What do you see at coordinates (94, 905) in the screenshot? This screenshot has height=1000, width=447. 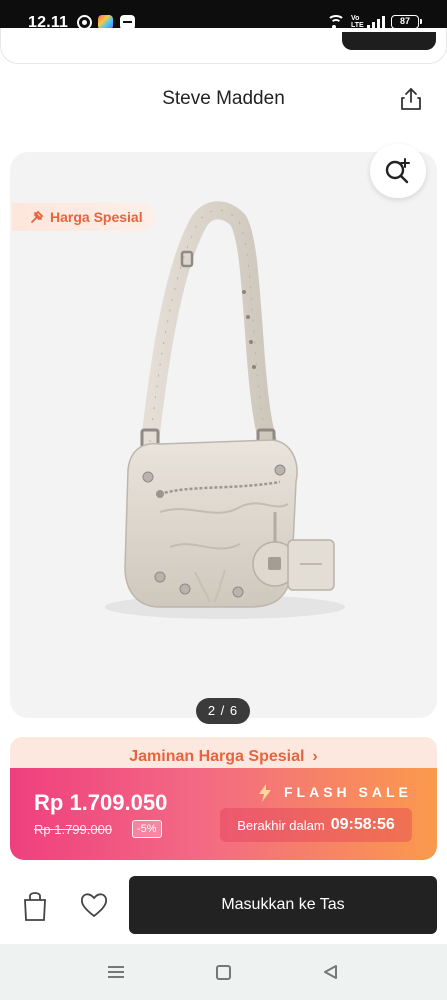 I see `wishlist-heart-icon` at bounding box center [94, 905].